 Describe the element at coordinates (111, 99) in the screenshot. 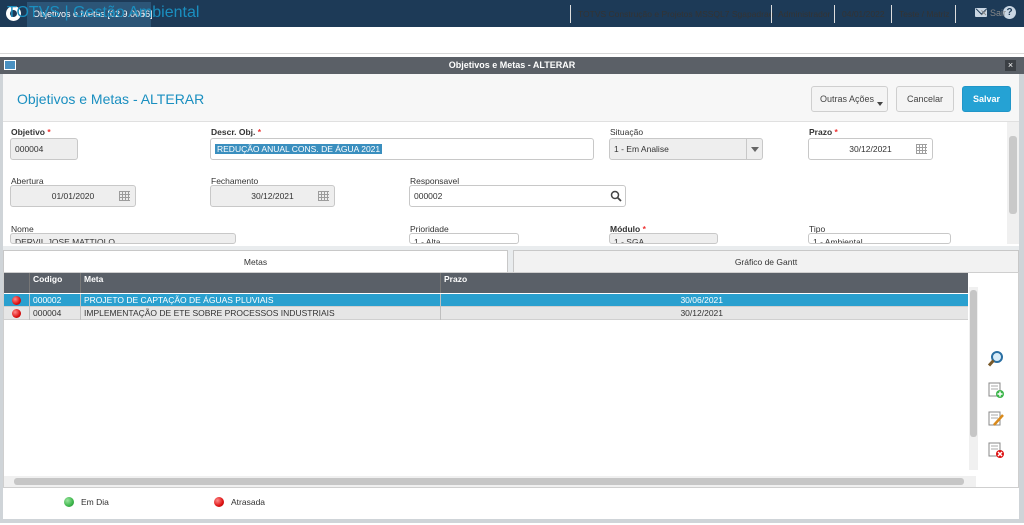

I see `form-title: Objetivos e Metas - ALTERAR` at that location.